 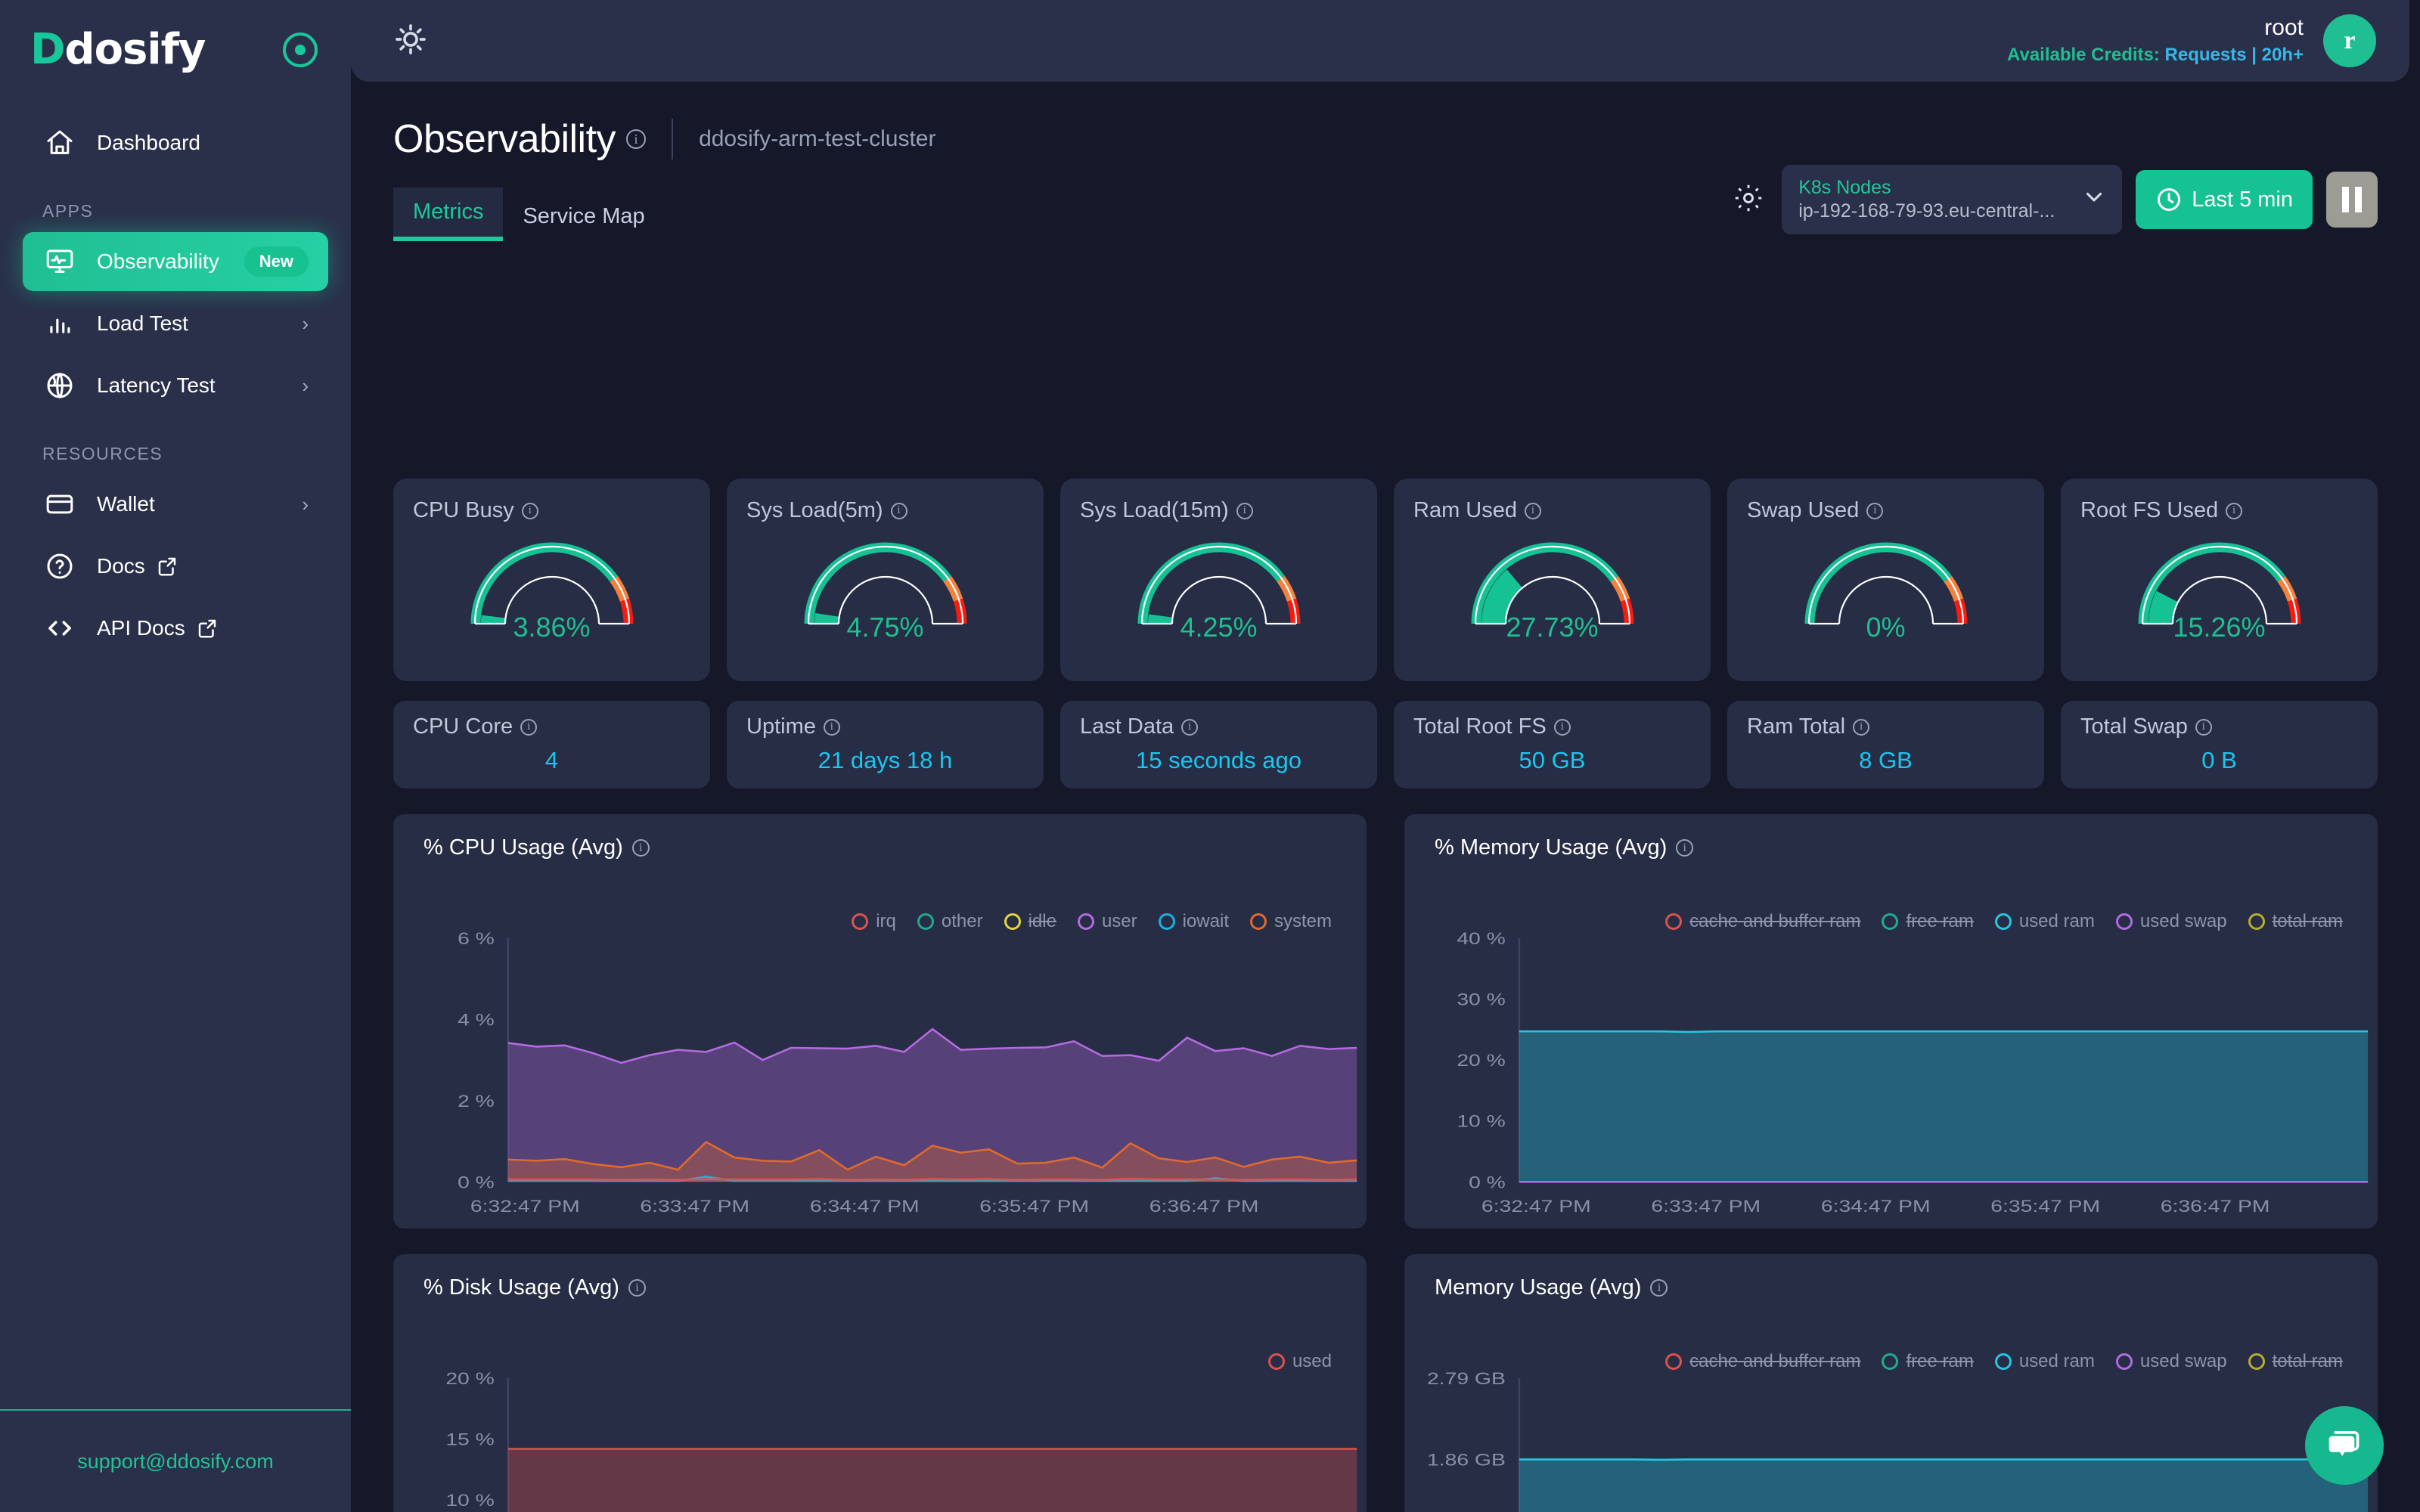 I want to click on theme-toggle-button, so click(x=410, y=40).